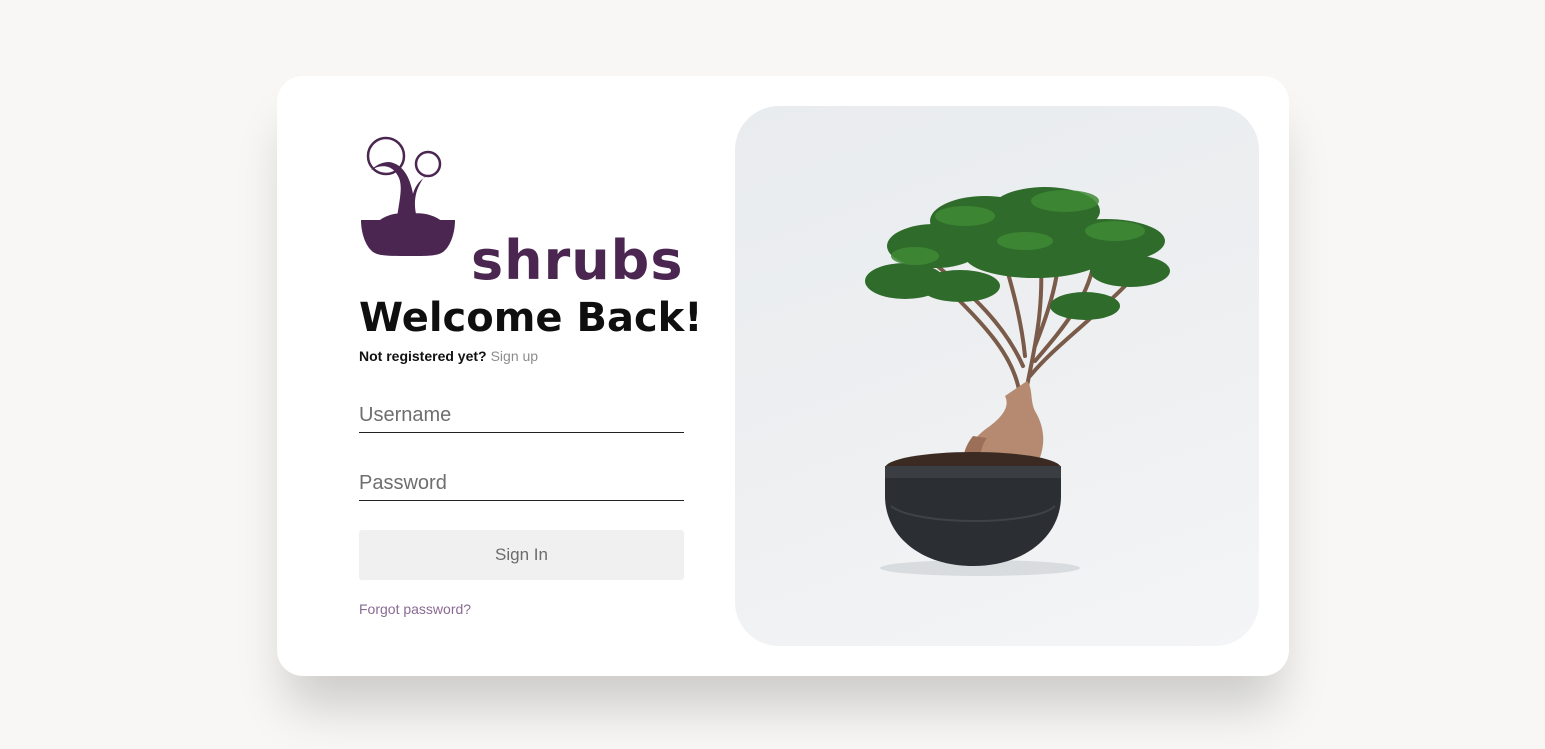  Describe the element at coordinates (1017, 381) in the screenshot. I see `bonsai-tree-image` at that location.